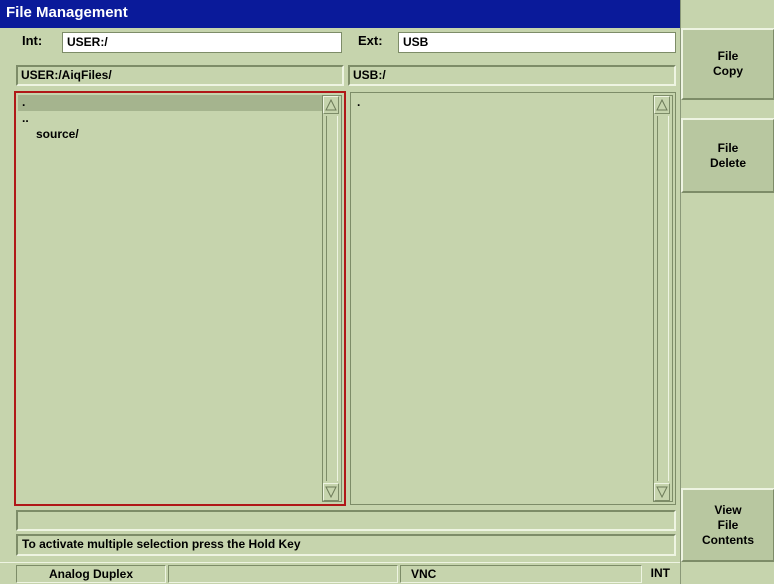  What do you see at coordinates (537, 42) in the screenshot?
I see `ext-location-field: USB` at bounding box center [537, 42].